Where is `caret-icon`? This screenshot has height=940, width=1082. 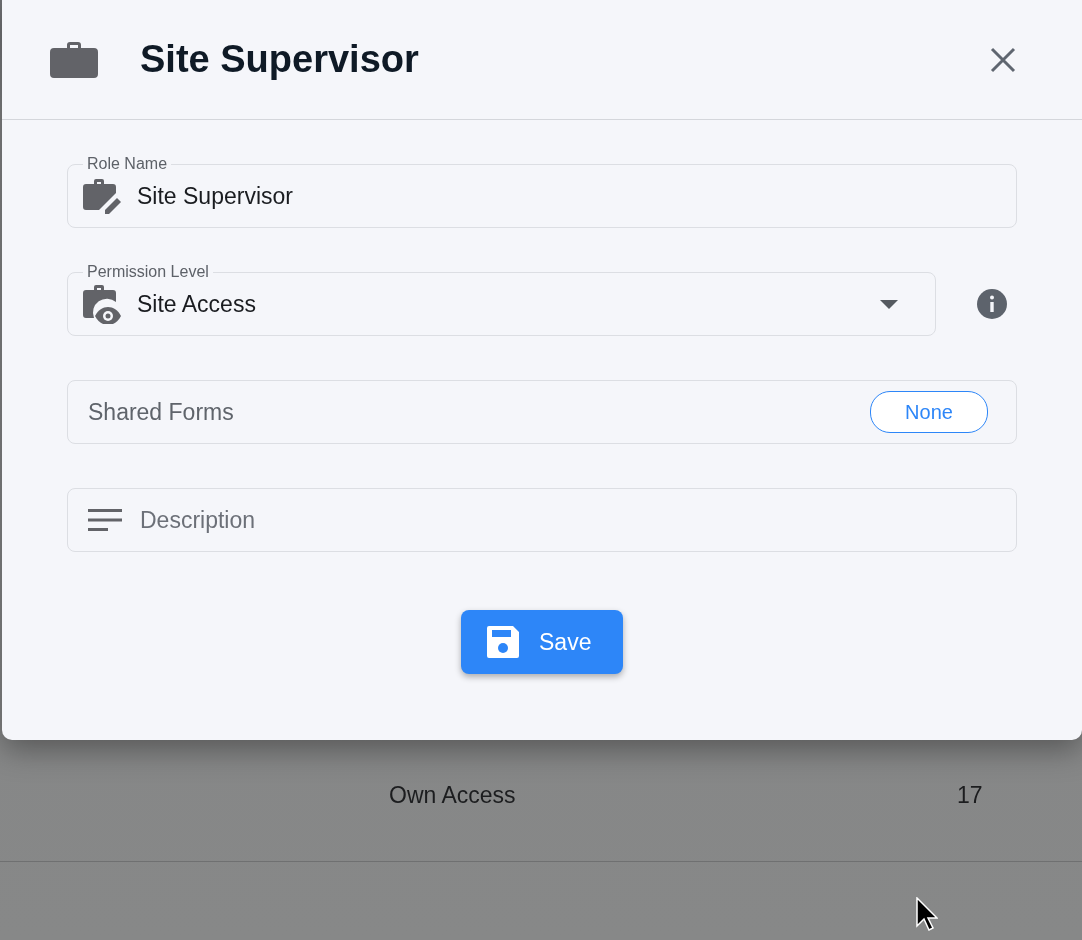 caret-icon is located at coordinates (889, 304).